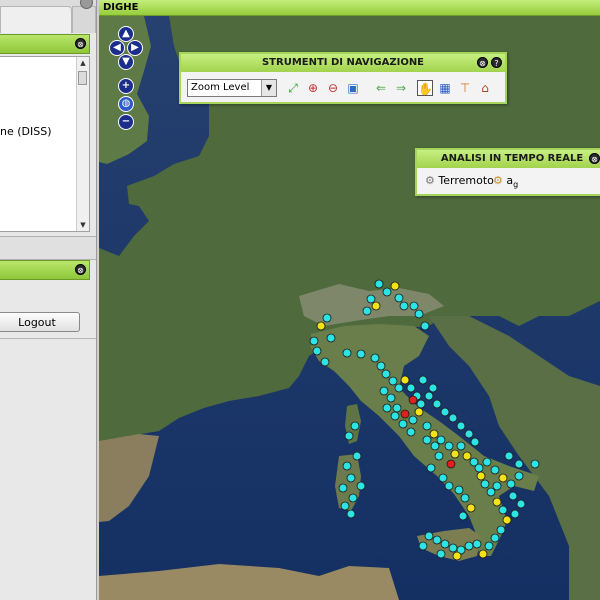 The height and width of the screenshot is (600, 600). I want to click on help-icon: ?, so click(496, 62).